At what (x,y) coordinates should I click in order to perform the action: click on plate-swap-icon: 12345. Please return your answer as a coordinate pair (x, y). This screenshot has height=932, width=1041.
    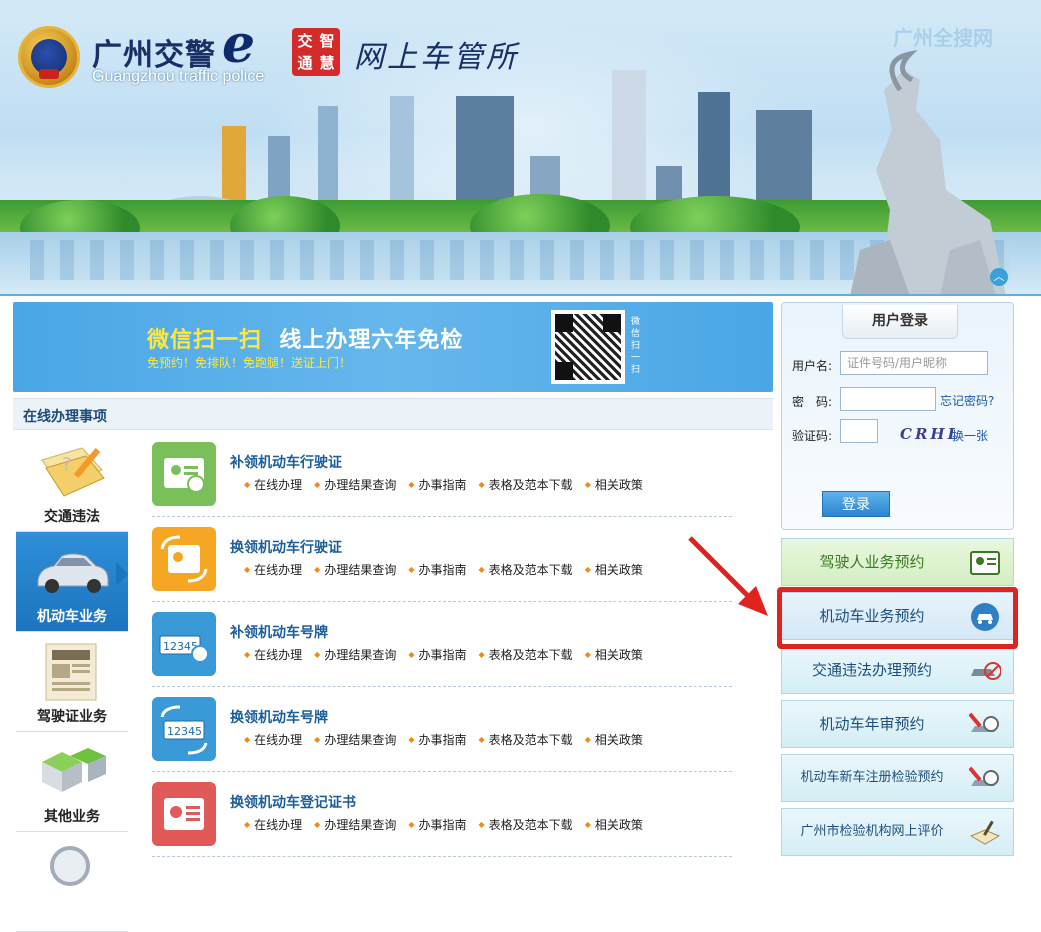
    Looking at the image, I should click on (184, 729).